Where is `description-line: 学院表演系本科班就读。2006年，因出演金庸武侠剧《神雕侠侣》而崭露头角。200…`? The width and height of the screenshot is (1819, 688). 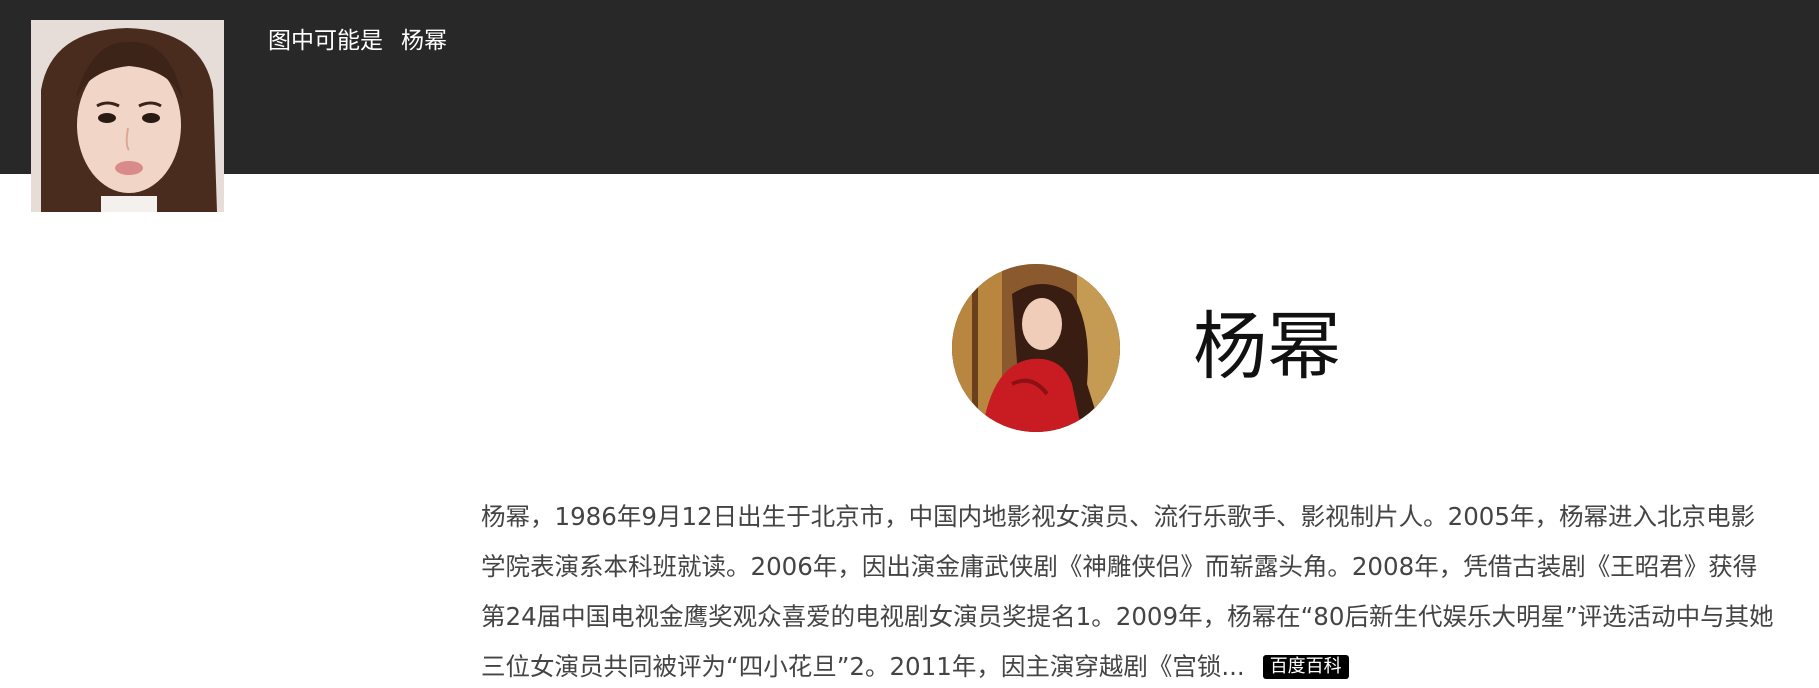
description-line: 学院表演系本科班就读。2006年，因出演金庸武侠剧《神雕侠侣》而崭露头角。200… is located at coordinates (1119, 566).